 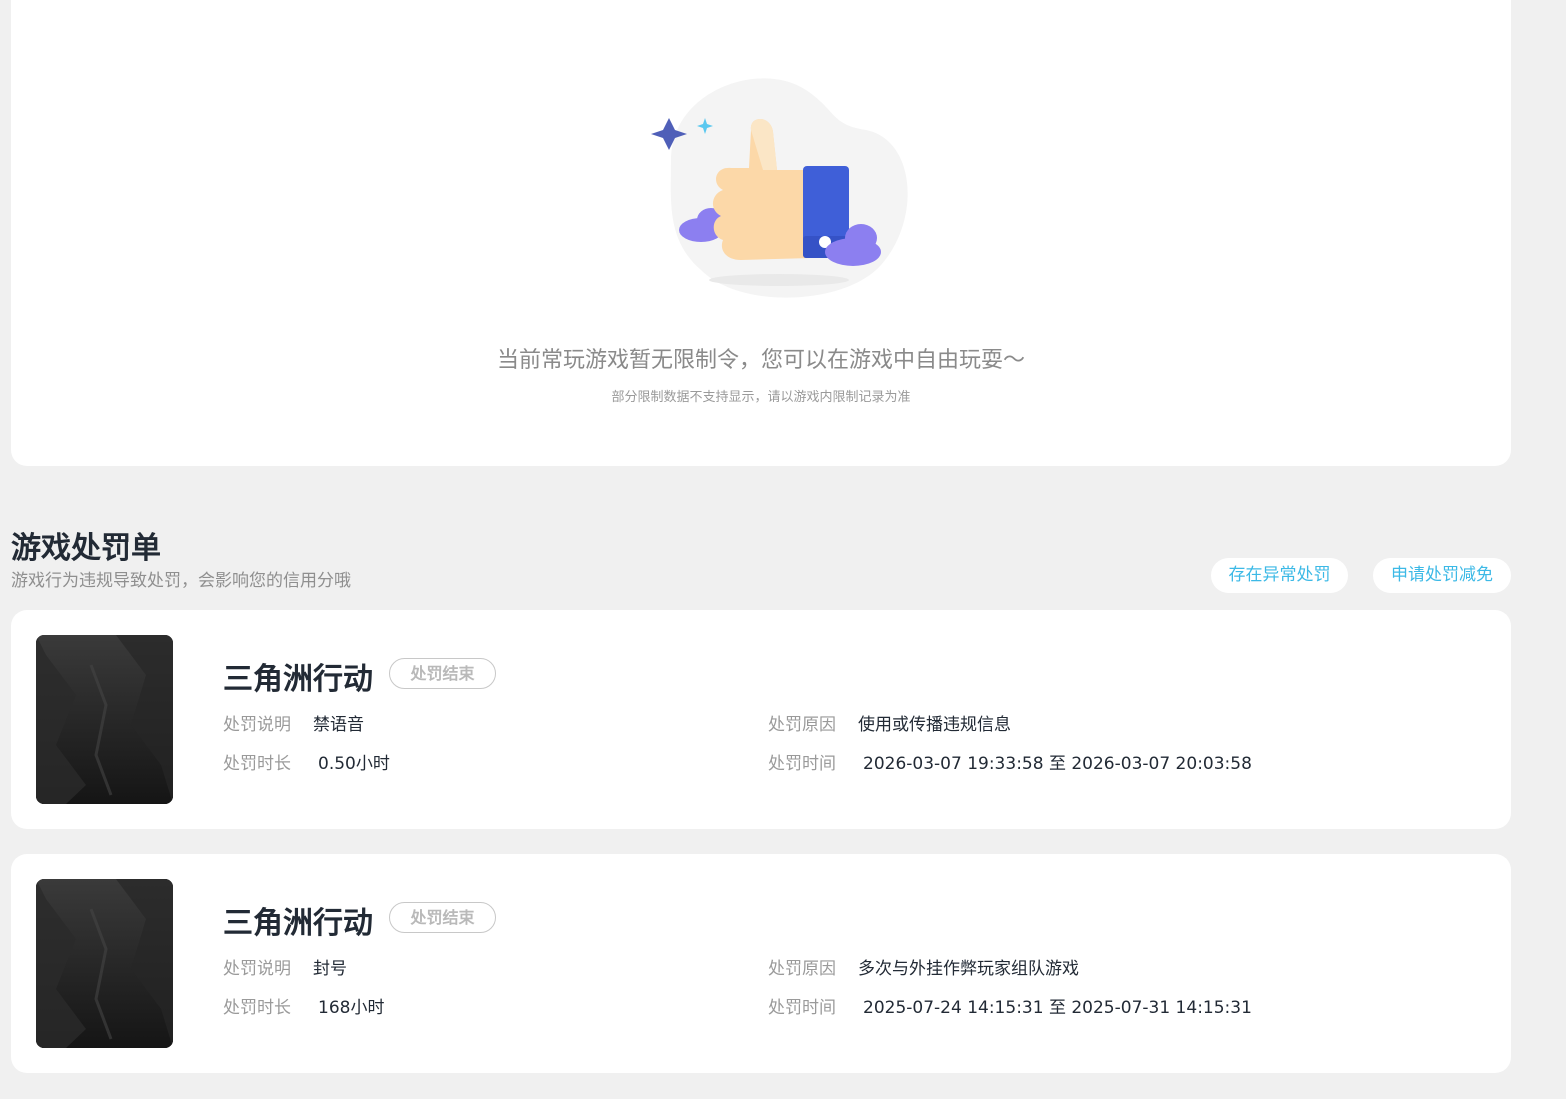 What do you see at coordinates (181, 581) in the screenshot?
I see `section-description: 游戏行为违规导致处罚，会影响您的信用分哦` at bounding box center [181, 581].